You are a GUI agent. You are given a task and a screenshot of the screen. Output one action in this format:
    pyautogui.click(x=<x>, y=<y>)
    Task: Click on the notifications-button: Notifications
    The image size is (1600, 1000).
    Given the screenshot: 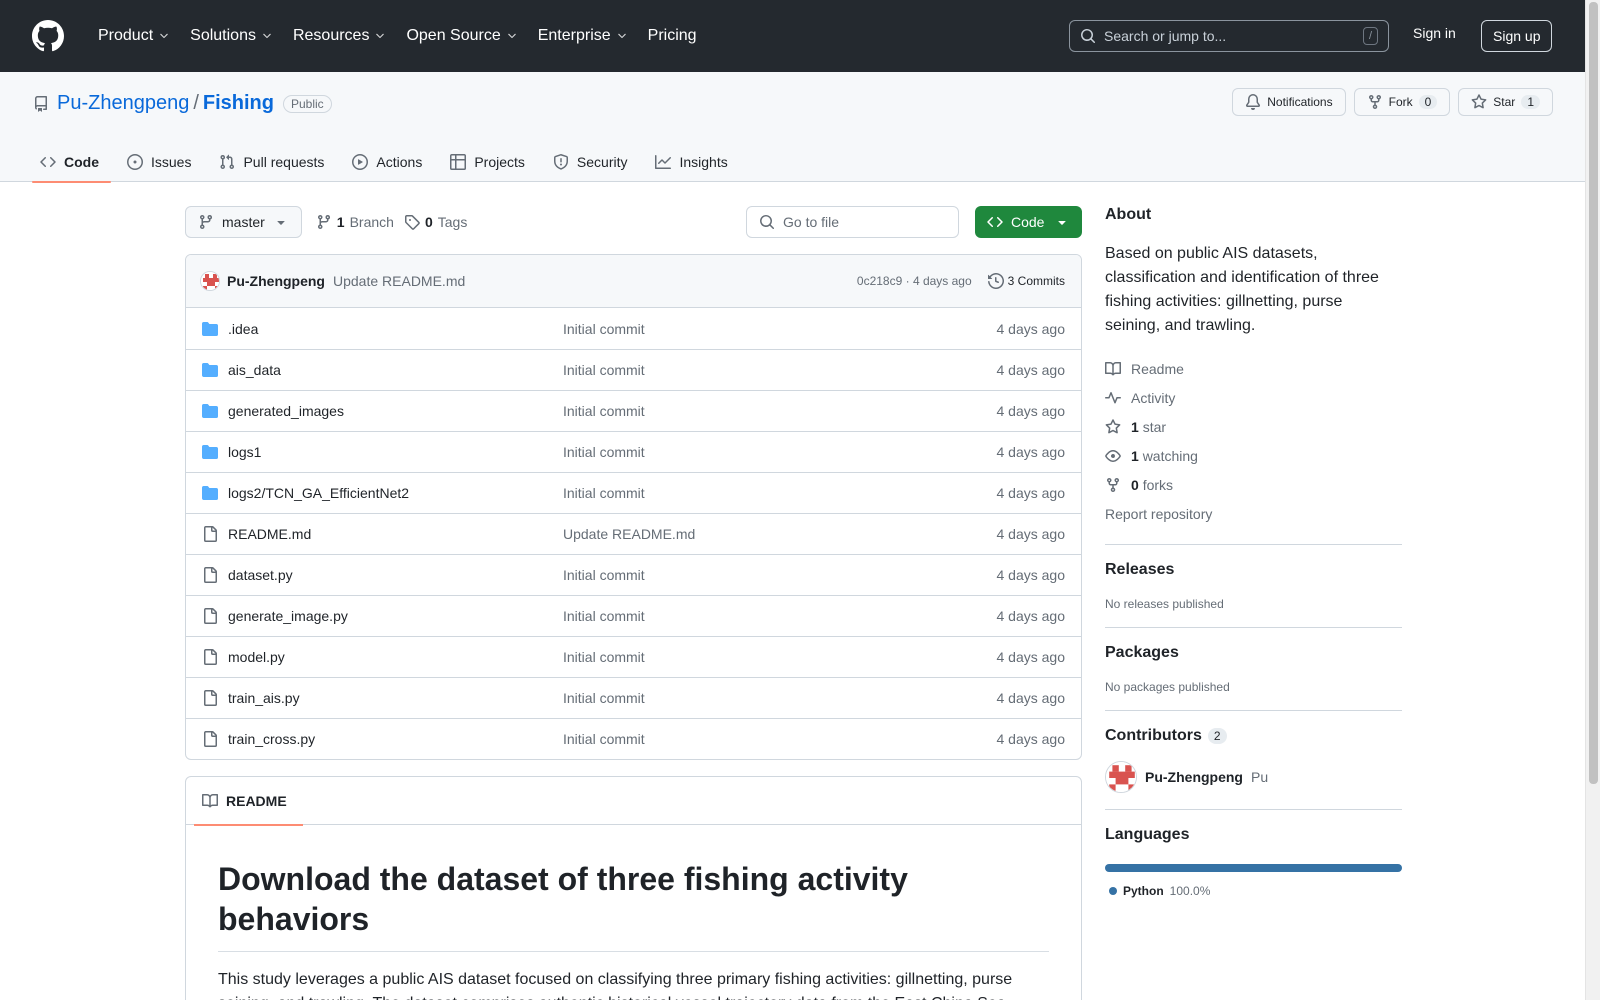 What is the action you would take?
    pyautogui.click(x=1289, y=102)
    